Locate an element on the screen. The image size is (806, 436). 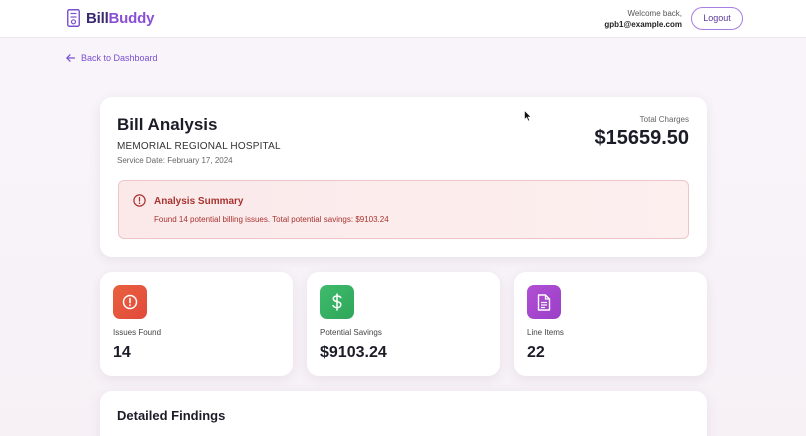
dollar-icon is located at coordinates (337, 302).